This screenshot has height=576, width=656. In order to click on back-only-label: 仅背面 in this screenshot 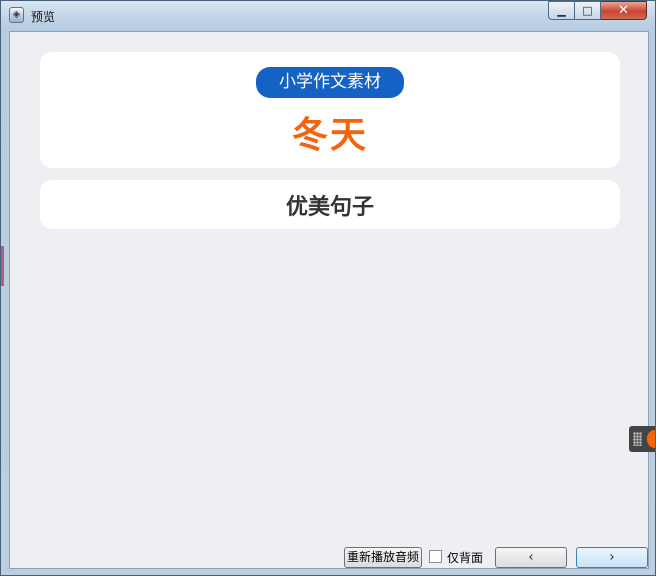, I will do `click(465, 557)`.